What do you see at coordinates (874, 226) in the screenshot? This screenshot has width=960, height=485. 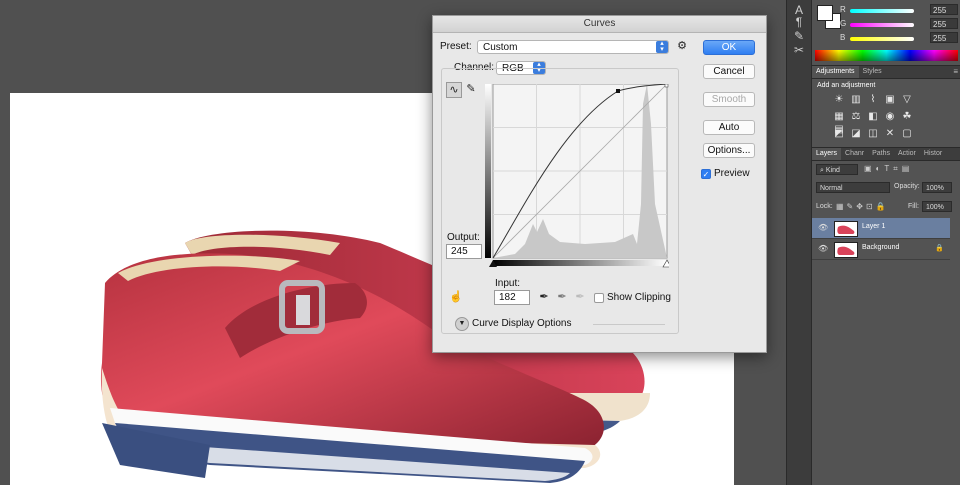 I see `layer-name: Layer 1` at bounding box center [874, 226].